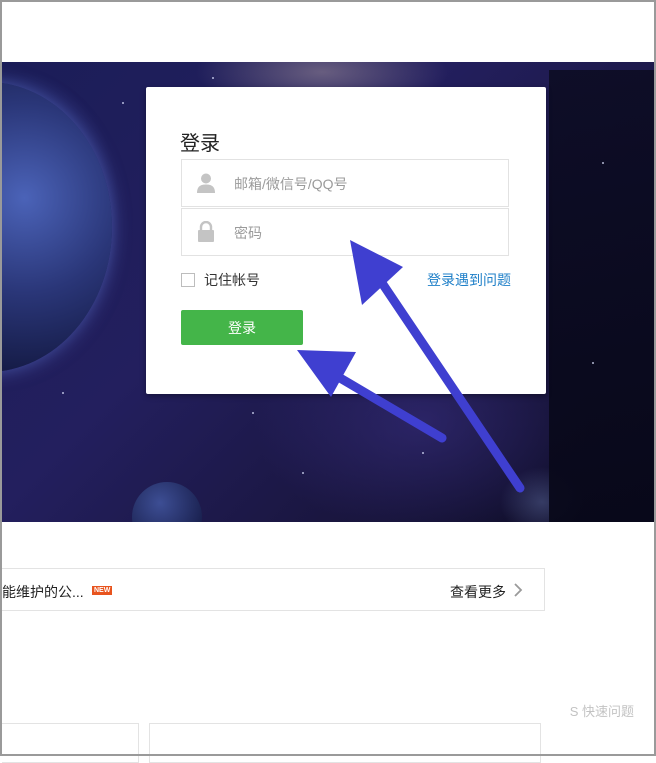 Image resolution: width=656 pixels, height=763 pixels. Describe the element at coordinates (601, 711) in the screenshot. I see `watermark: S 快速问题` at that location.